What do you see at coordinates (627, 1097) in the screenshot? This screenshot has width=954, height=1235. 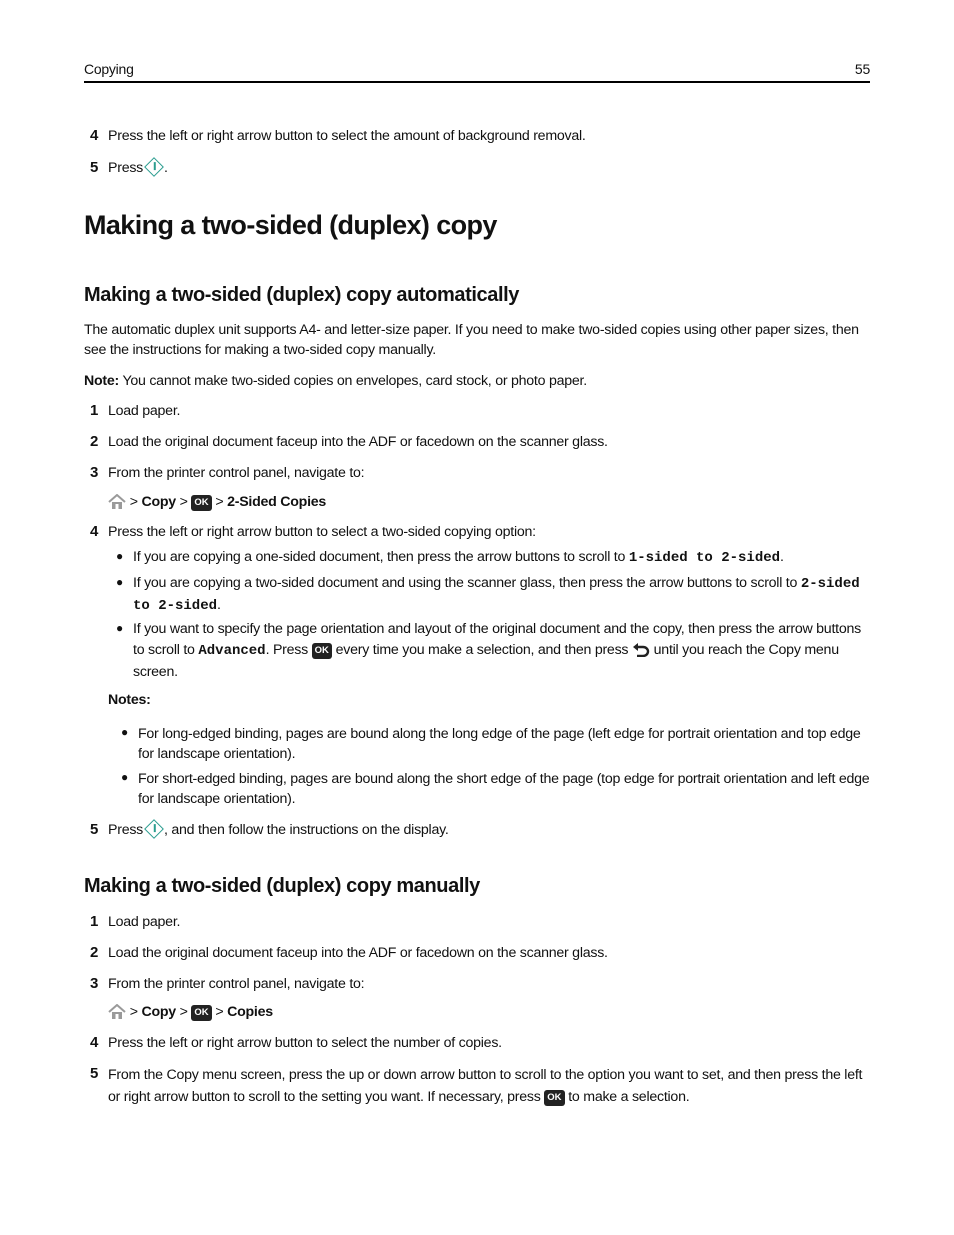 I see `step-text-post: to make a selection.` at bounding box center [627, 1097].